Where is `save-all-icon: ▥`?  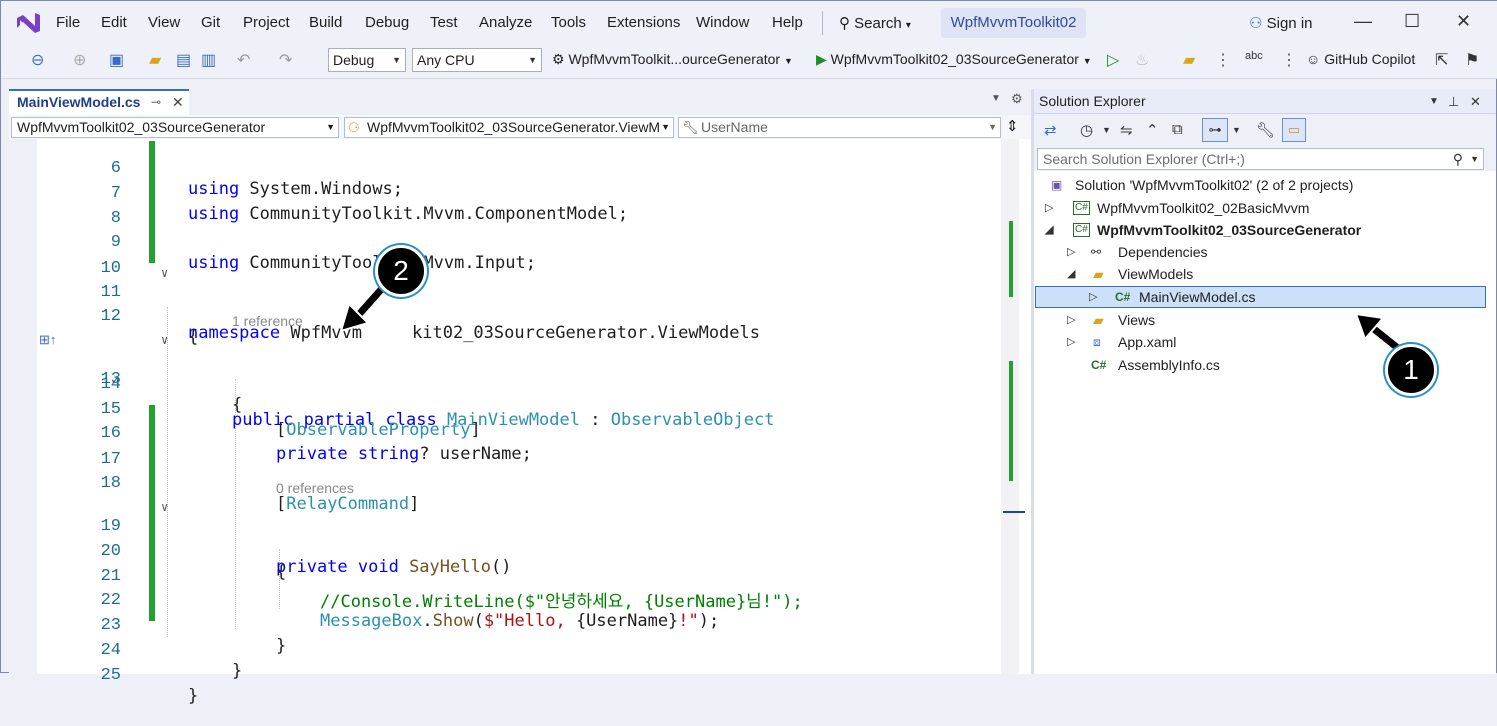 save-all-icon: ▥ is located at coordinates (208, 60).